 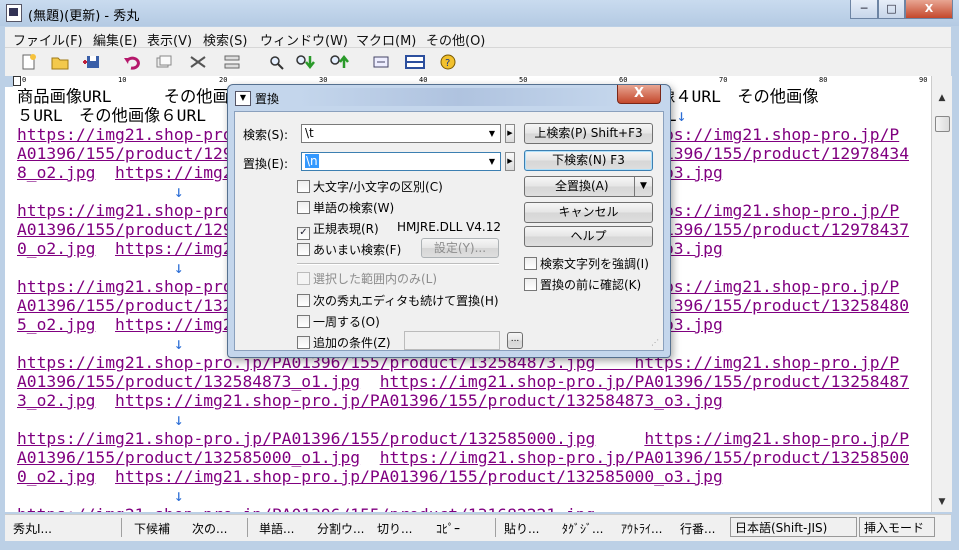 I want to click on status-copy: ｺﾋﾟｰ, so click(x=448, y=528).